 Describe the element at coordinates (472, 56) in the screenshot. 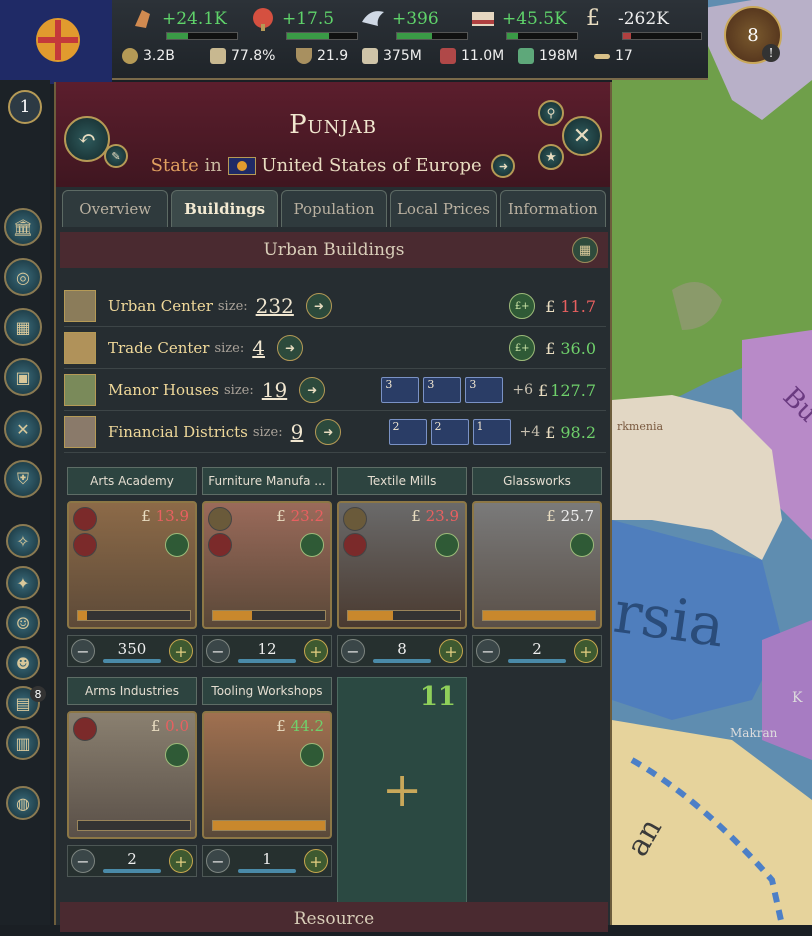

I see `stat-radicals: 11.0M` at that location.